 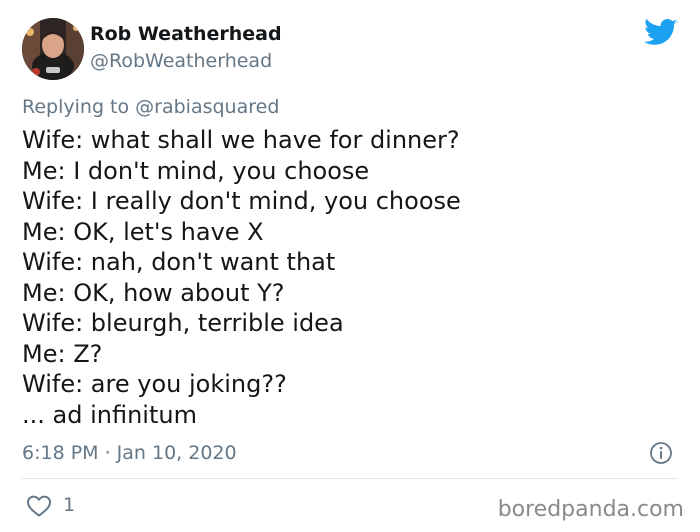 I want to click on tweet-line: Wife: what shall we have for dinner?, so click(x=241, y=140).